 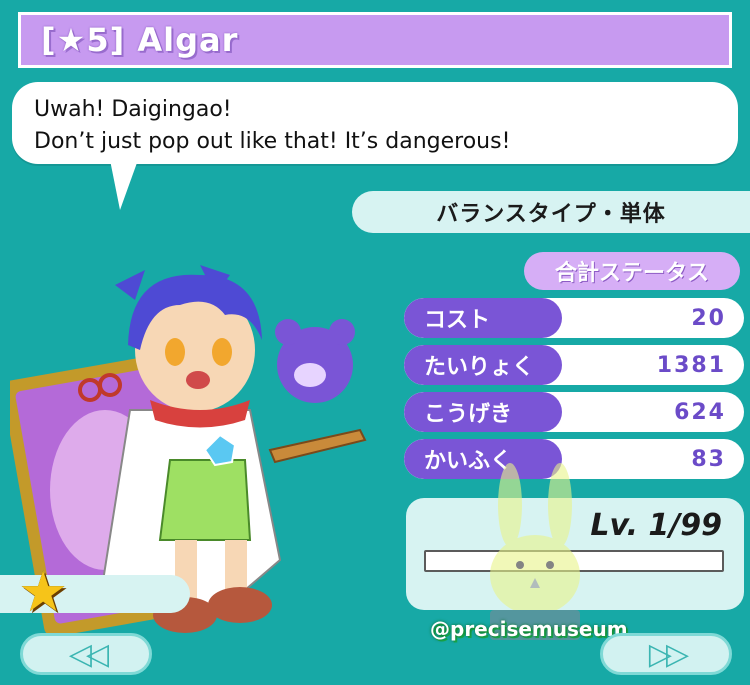 I want to click on stat-value: 624, so click(x=700, y=412).